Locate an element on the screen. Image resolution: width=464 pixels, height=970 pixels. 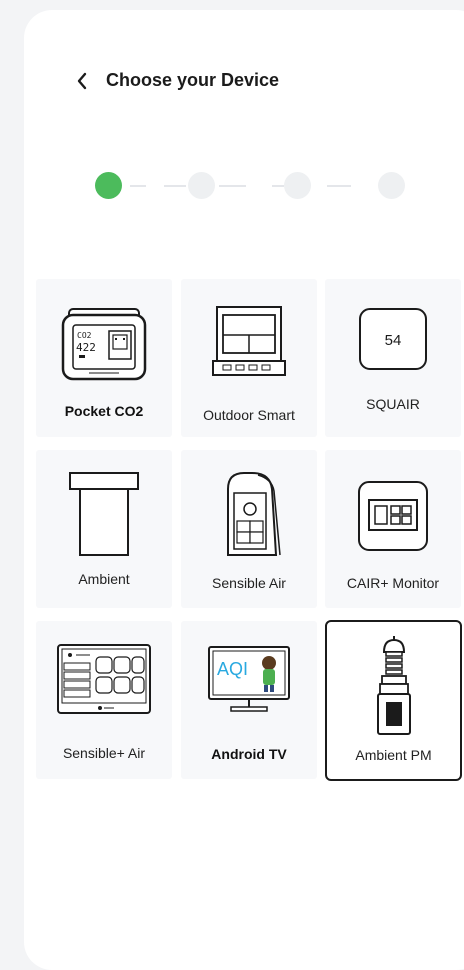
device-label-sensible-air: Sensible Air is located at coordinates (249, 583).